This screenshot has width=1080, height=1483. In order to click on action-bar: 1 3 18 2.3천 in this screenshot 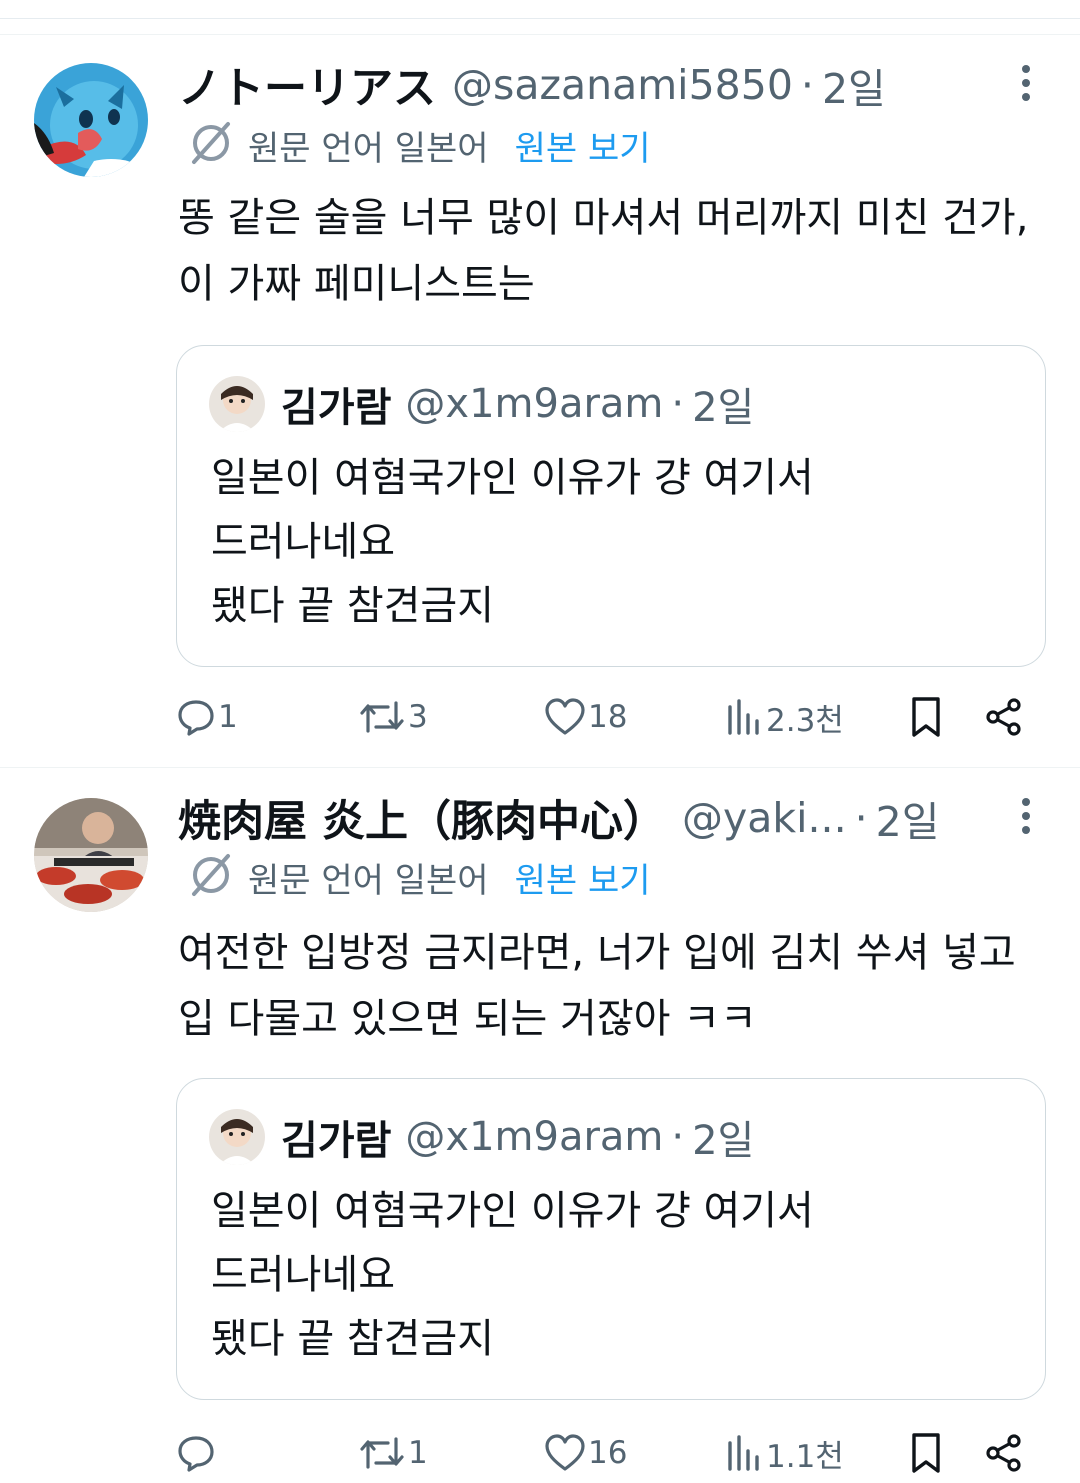, I will do `click(611, 717)`.